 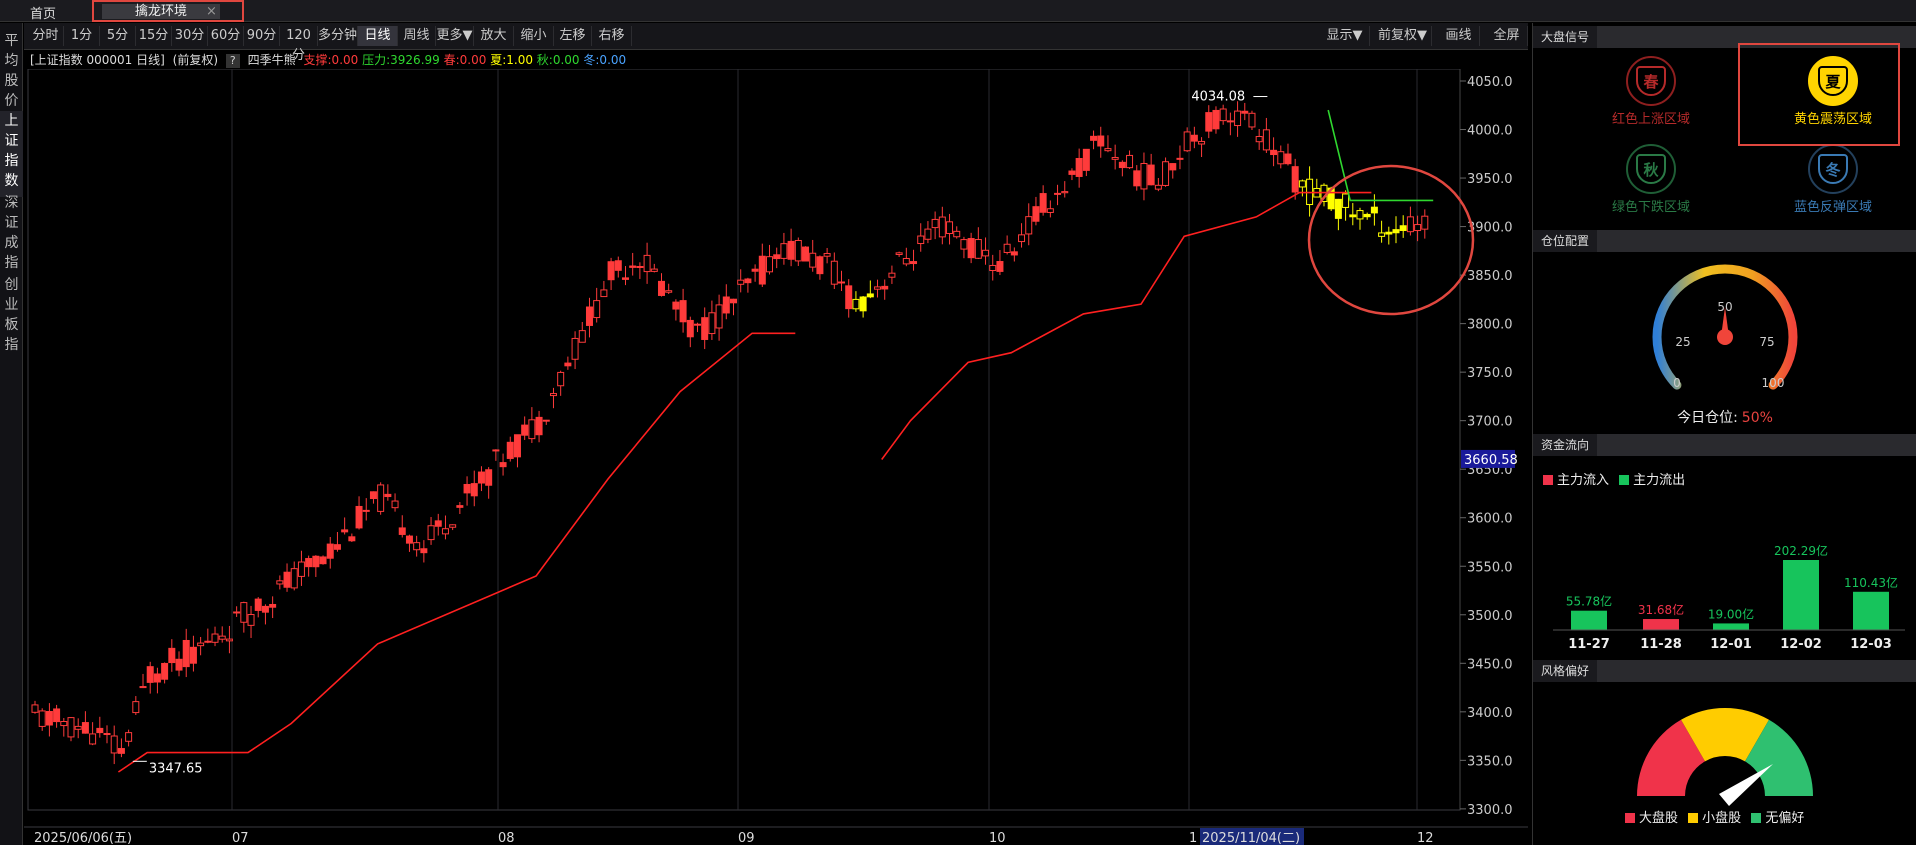 What do you see at coordinates (299, 44) in the screenshot?
I see `toolbar-button-7: 120分` at bounding box center [299, 44].